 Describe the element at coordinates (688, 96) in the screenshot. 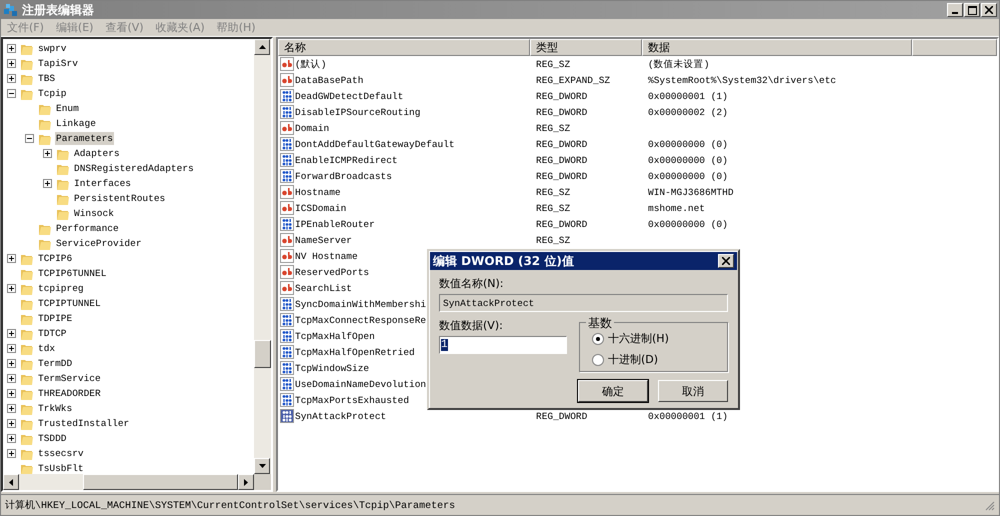

I see `value-data: 0x00000001 (1)` at that location.